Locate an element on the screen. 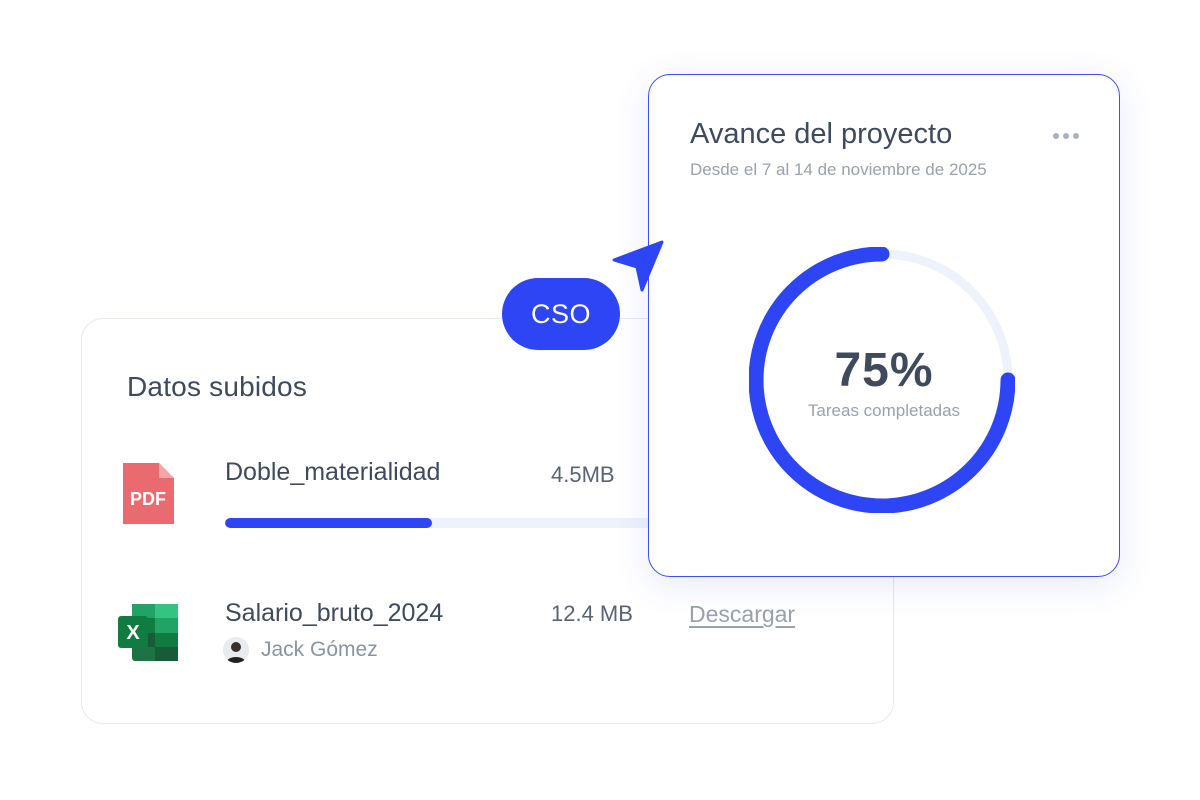 This screenshot has height=800, width=1200. more-horizontal-icon is located at coordinates (1066, 136).